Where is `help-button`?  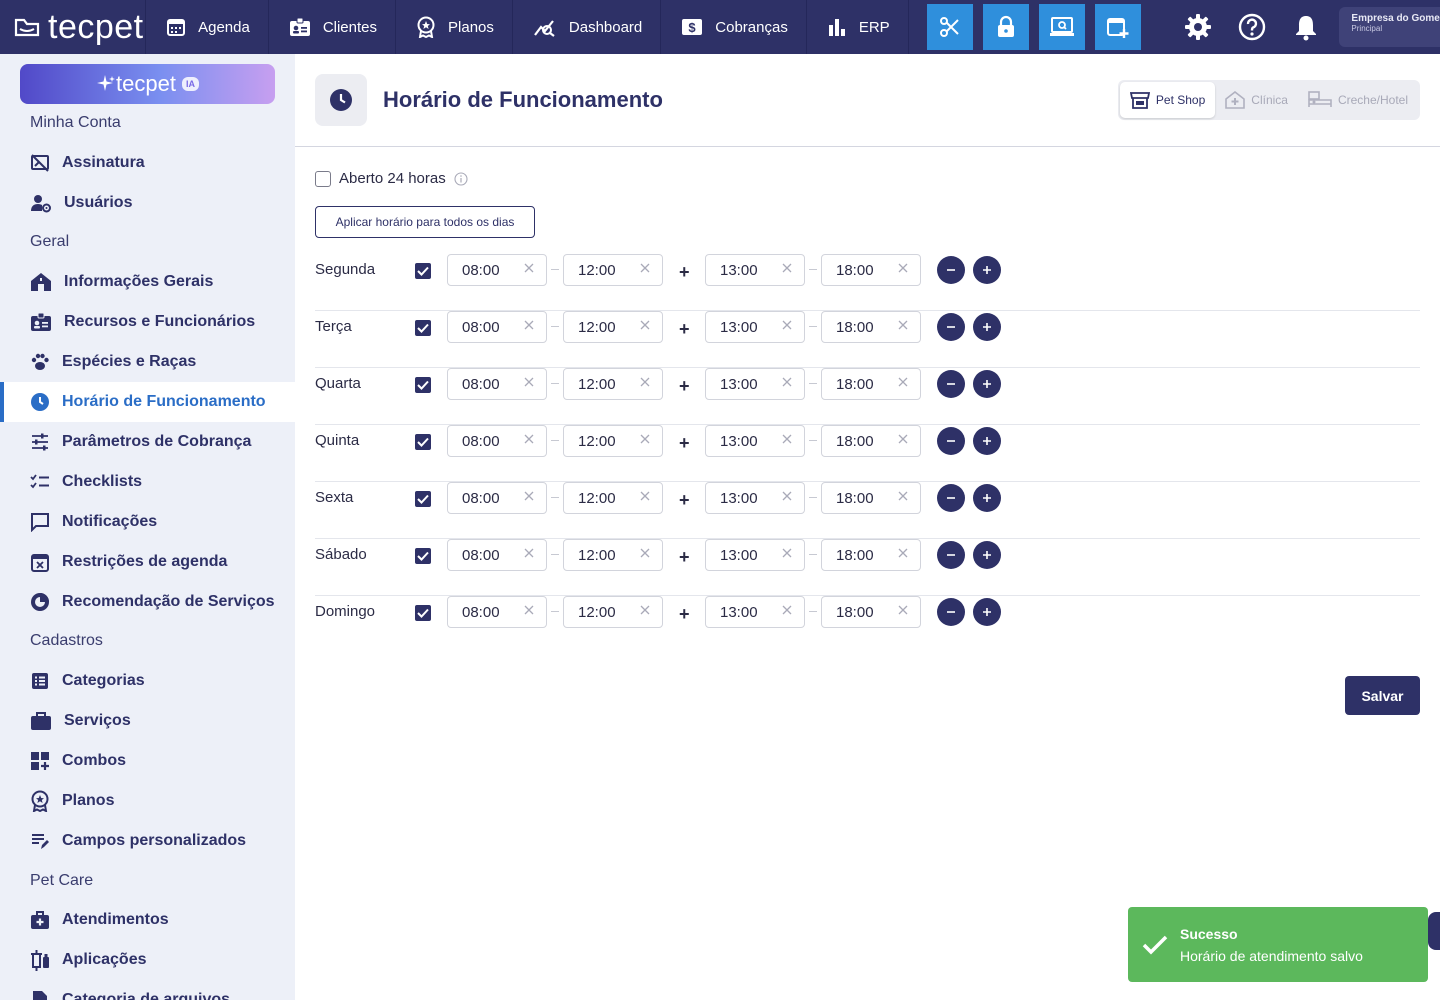 help-button is located at coordinates (1252, 27).